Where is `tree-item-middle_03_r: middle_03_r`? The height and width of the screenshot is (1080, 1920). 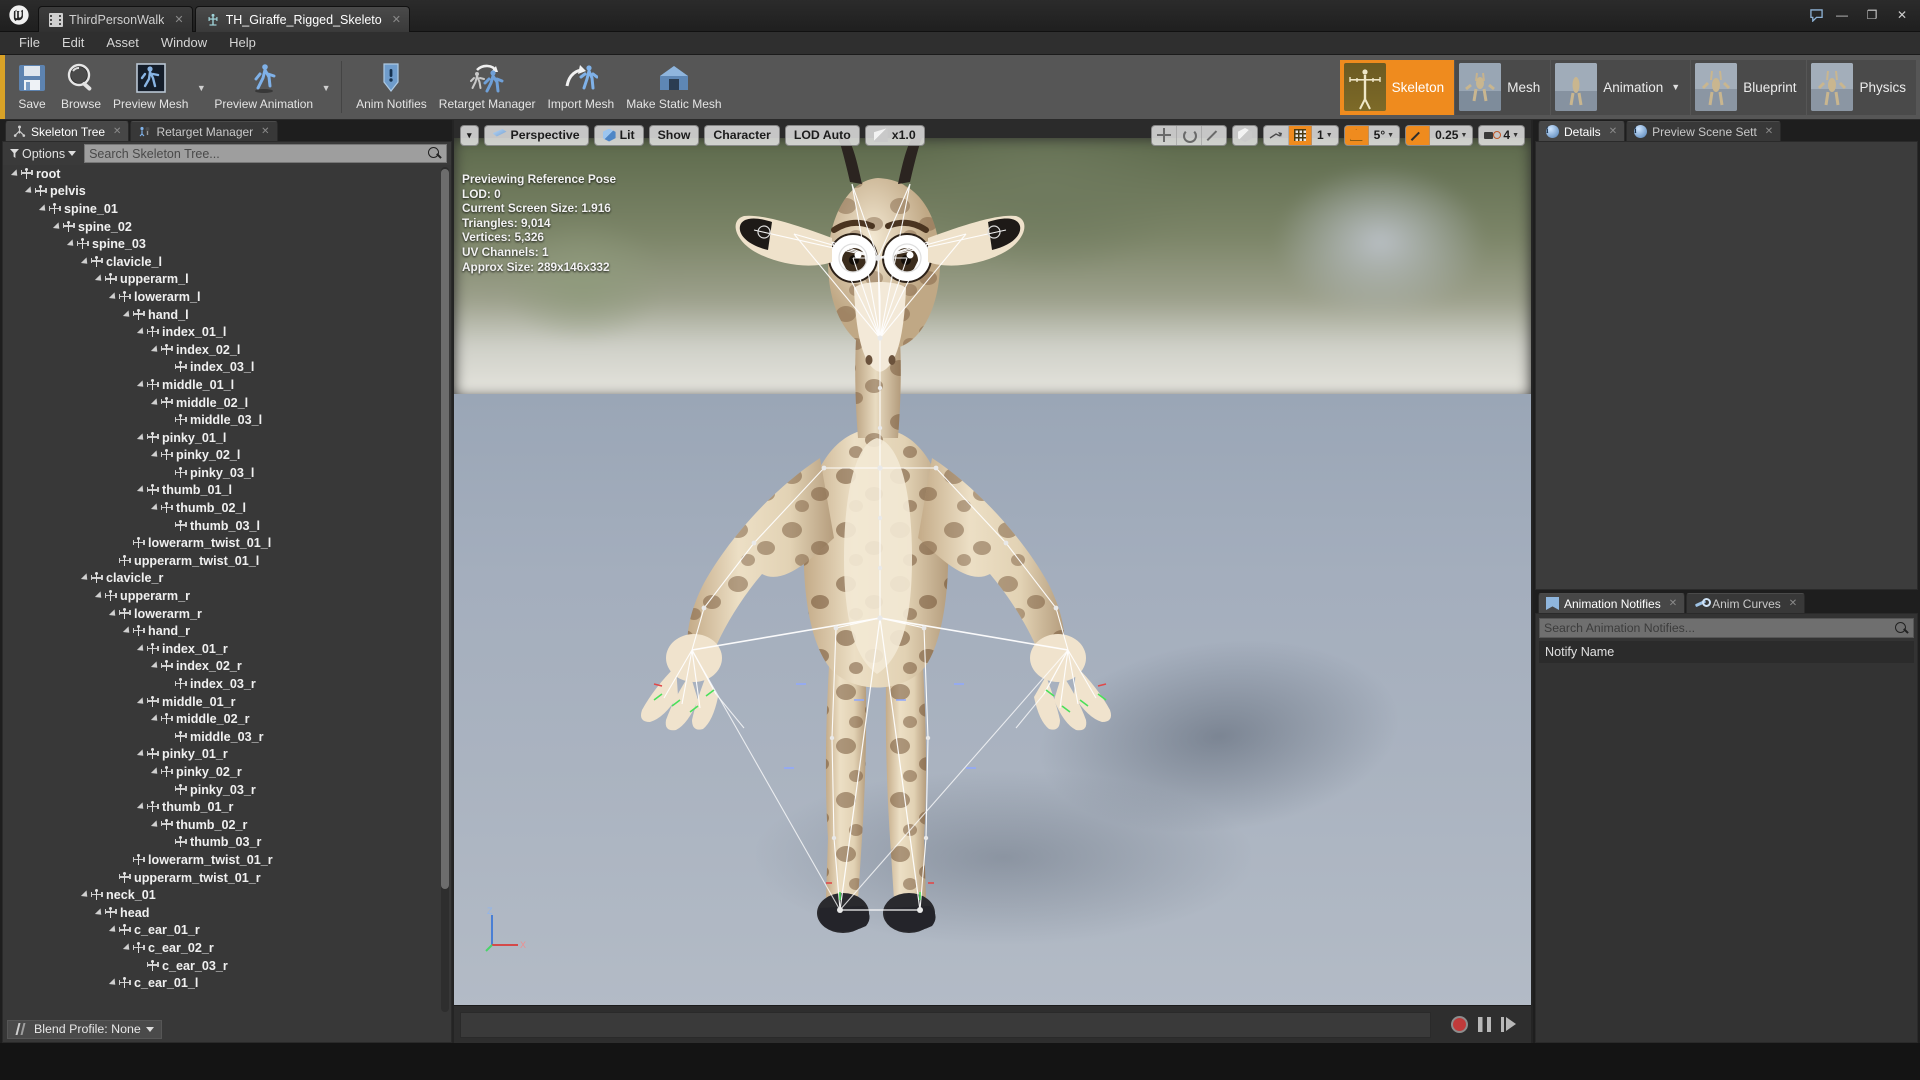 tree-item-middle_03_r: middle_03_r is located at coordinates (227, 737).